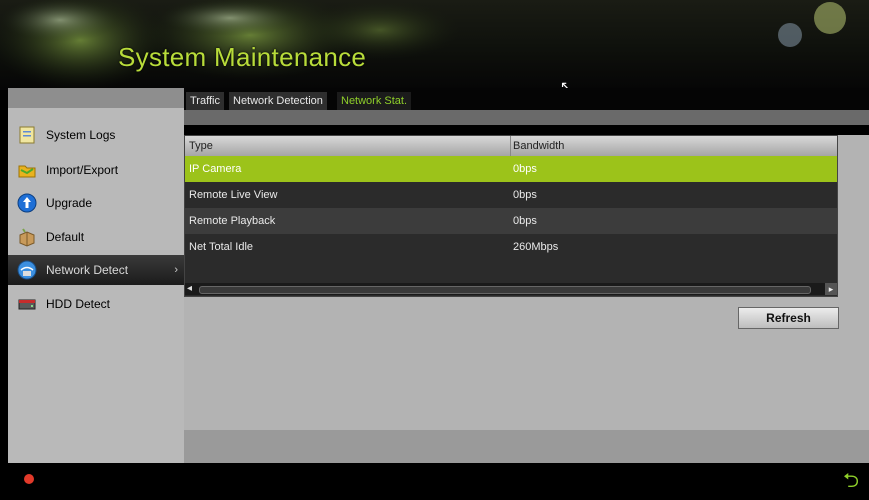  What do you see at coordinates (851, 483) in the screenshot?
I see `back-arrow-icon: ⮌` at bounding box center [851, 483].